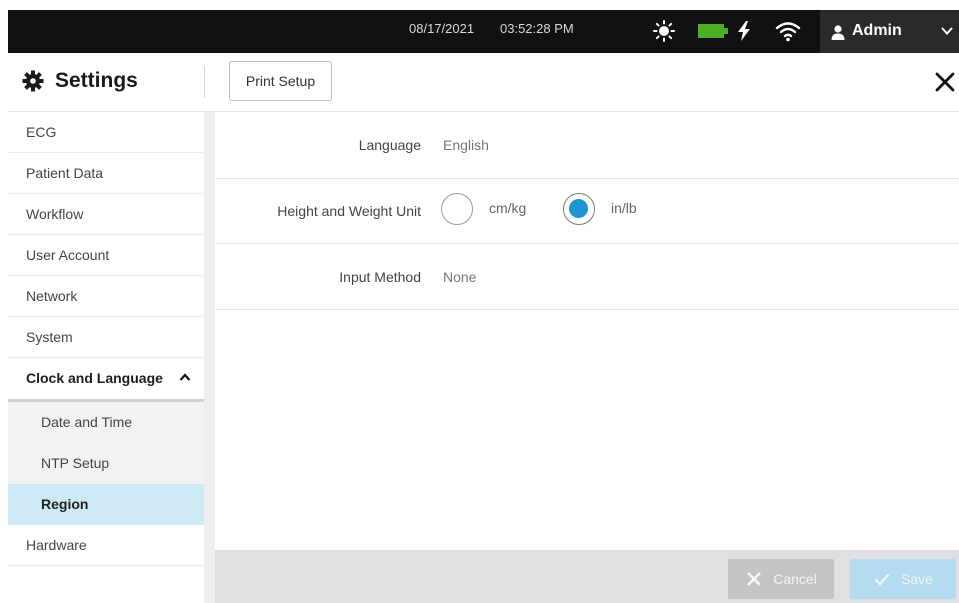 The width and height of the screenshot is (959, 603). What do you see at coordinates (587, 145) in the screenshot?
I see `language-row: Language English` at bounding box center [587, 145].